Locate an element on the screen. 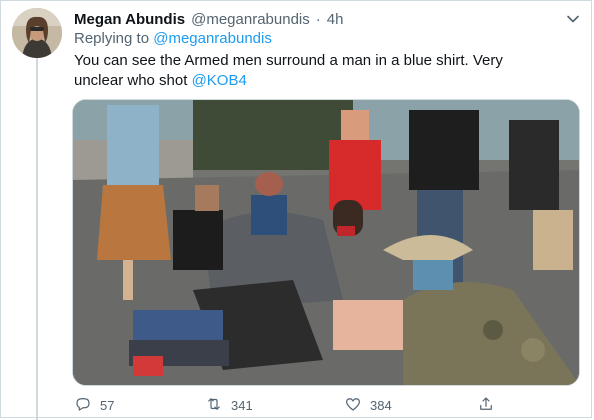 This screenshot has width=594, height=420. tweet-actions-bar: 57 341 384 is located at coordinates (292, 405).